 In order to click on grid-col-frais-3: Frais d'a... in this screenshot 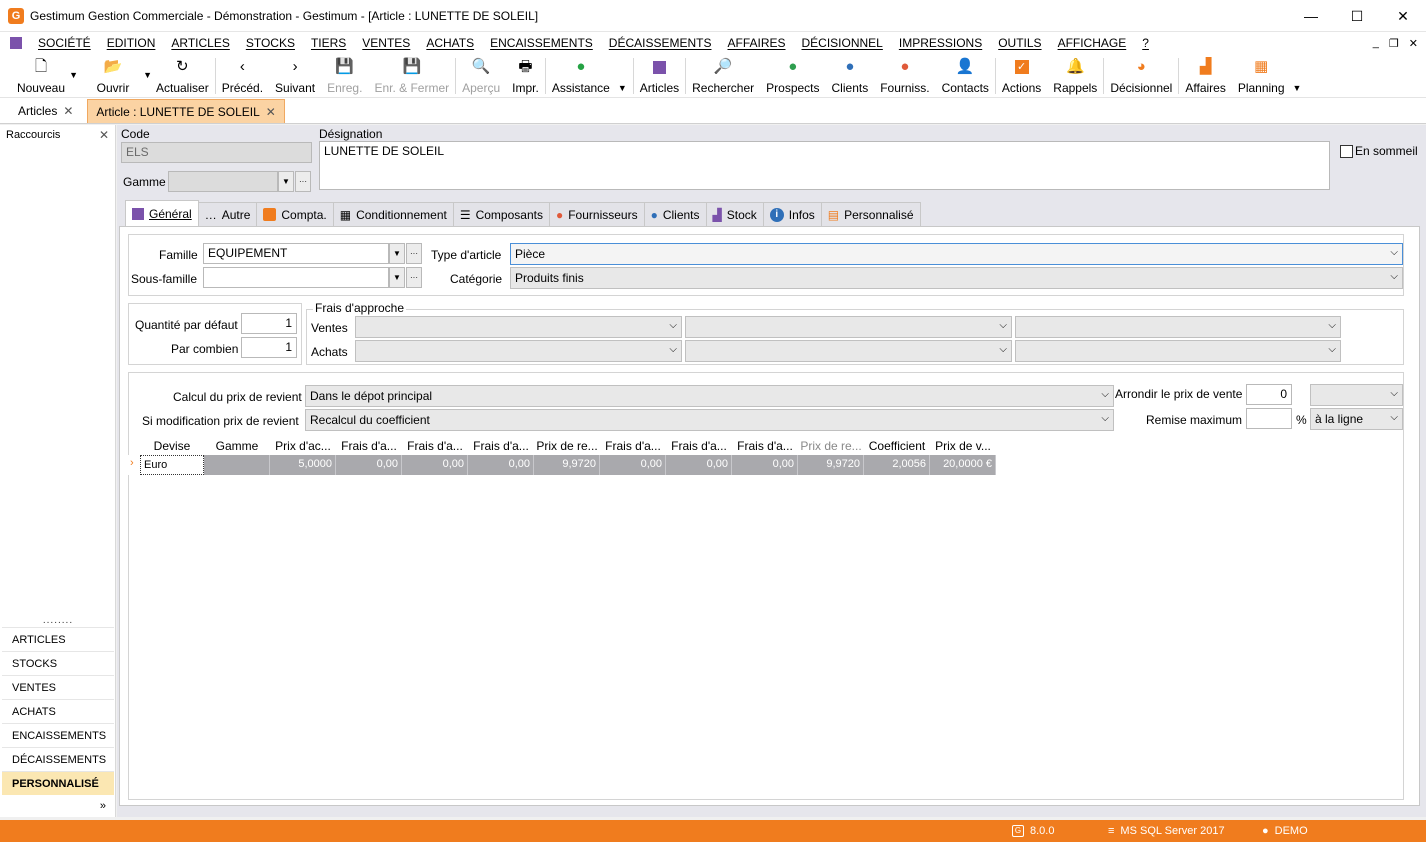, I will do `click(501, 447)`.